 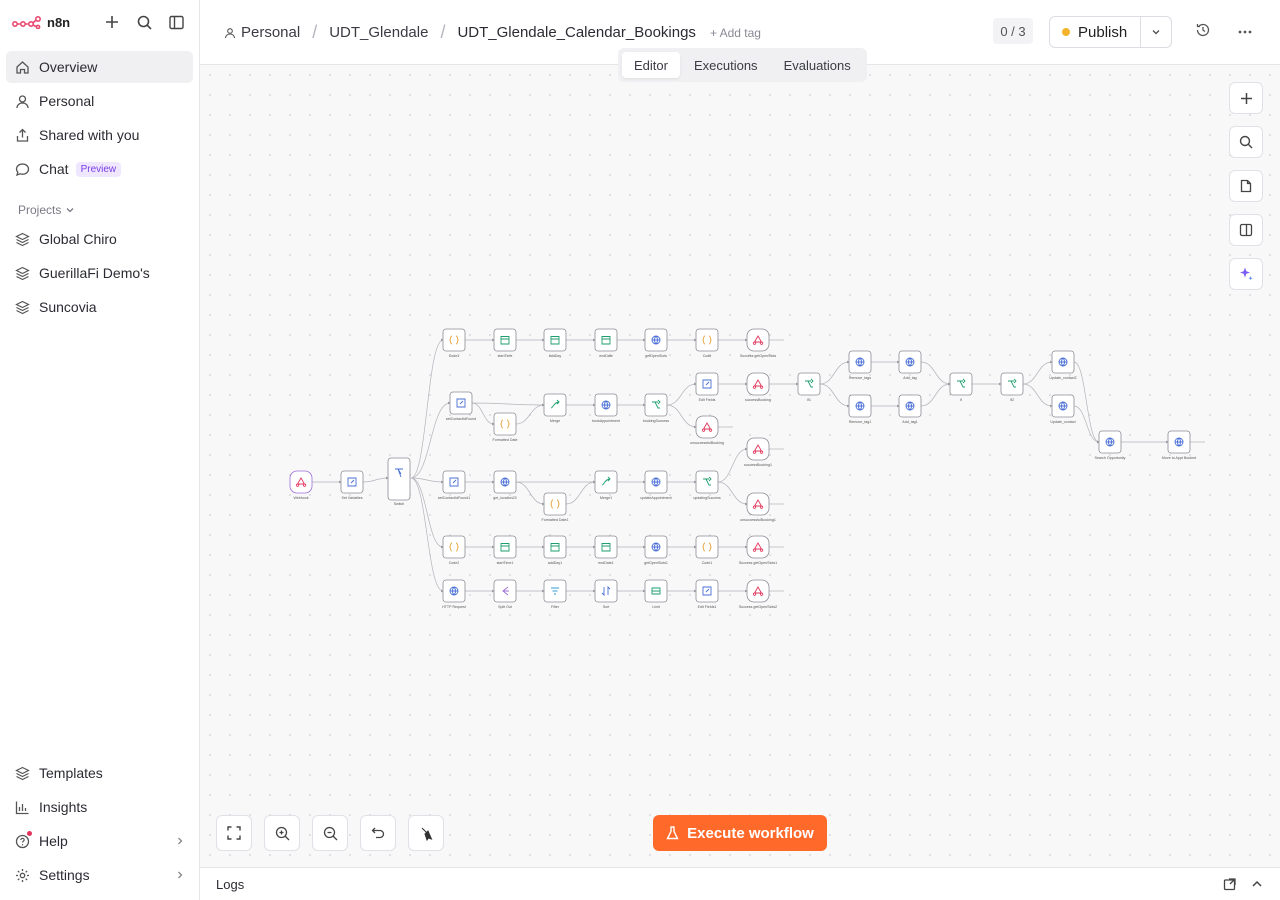 What do you see at coordinates (282, 833) in the screenshot?
I see `zoom-in-button` at bounding box center [282, 833].